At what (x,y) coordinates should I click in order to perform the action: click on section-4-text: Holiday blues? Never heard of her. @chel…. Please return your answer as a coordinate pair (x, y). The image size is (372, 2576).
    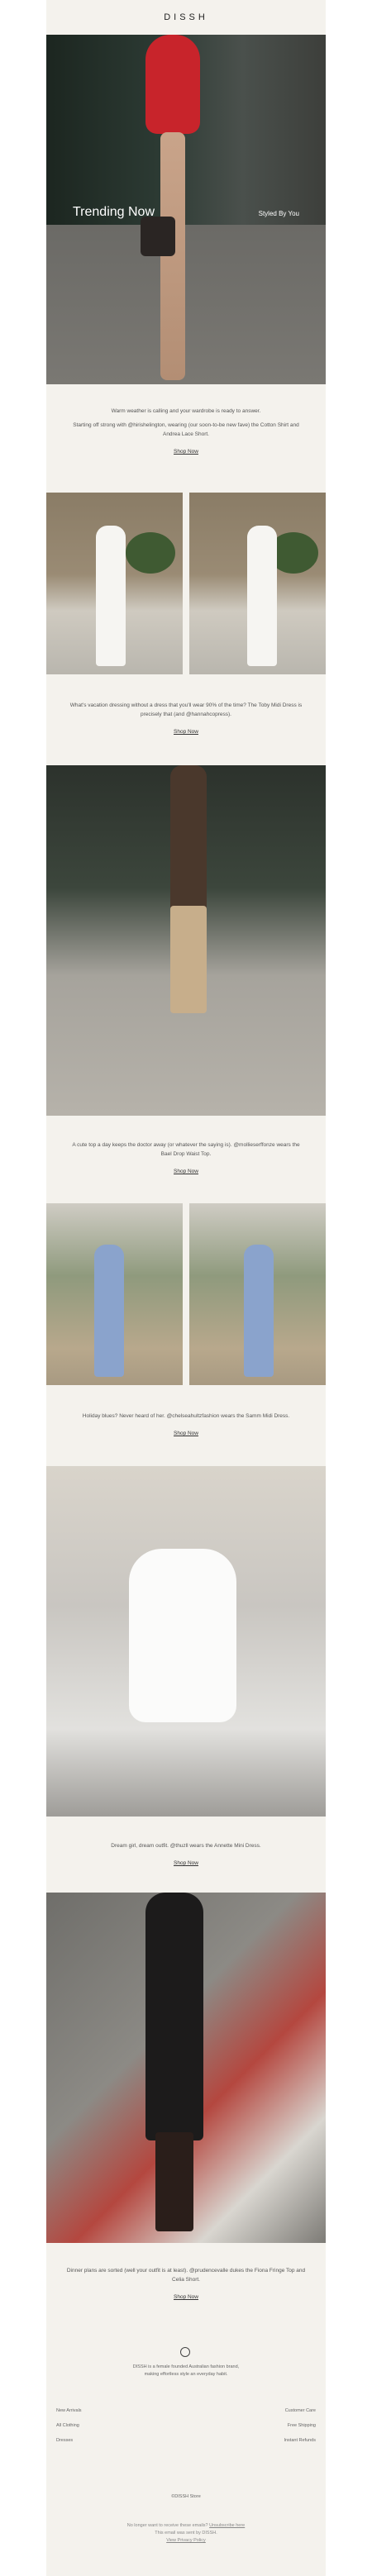
    Looking at the image, I should click on (186, 1425).